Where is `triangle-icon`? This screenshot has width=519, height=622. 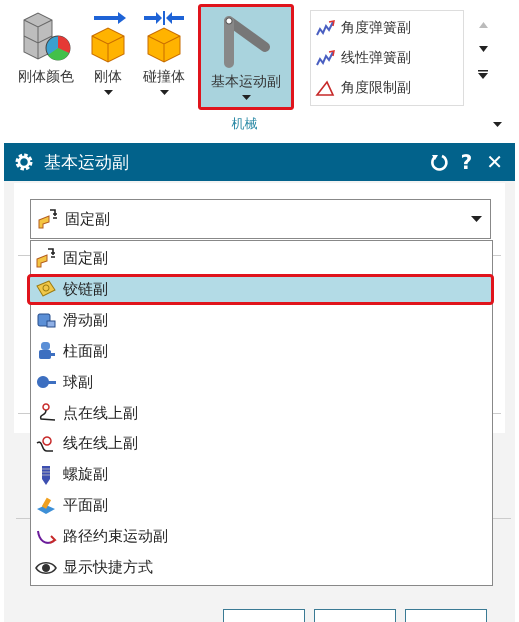 triangle-icon is located at coordinates (325, 88).